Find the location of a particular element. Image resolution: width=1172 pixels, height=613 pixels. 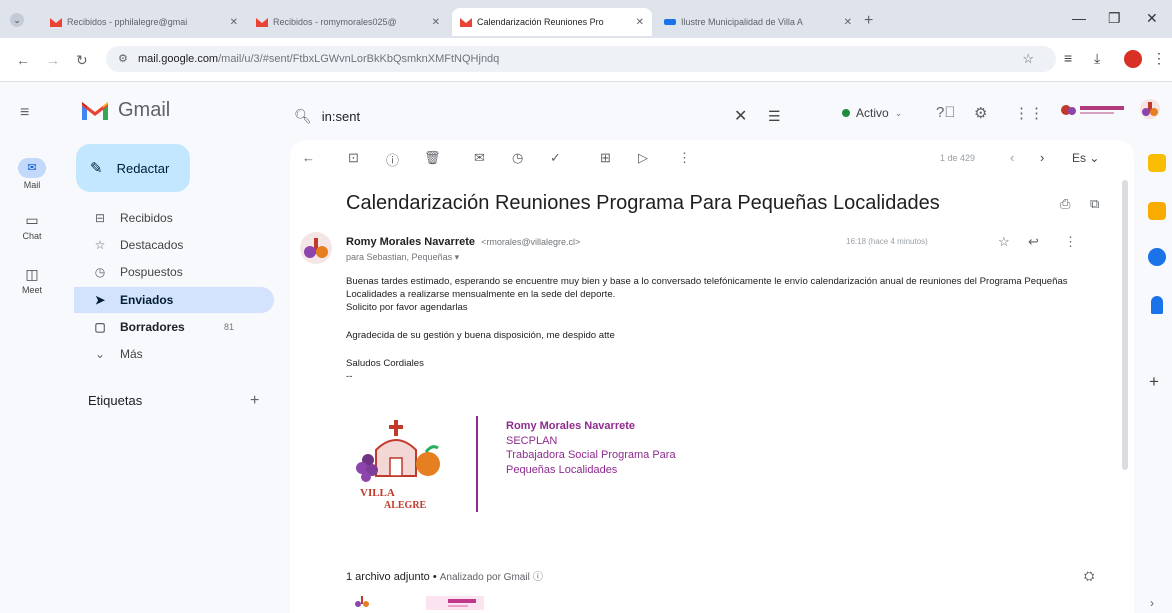

bookmark-star-icon: ☆ is located at coordinates (1028, 59).